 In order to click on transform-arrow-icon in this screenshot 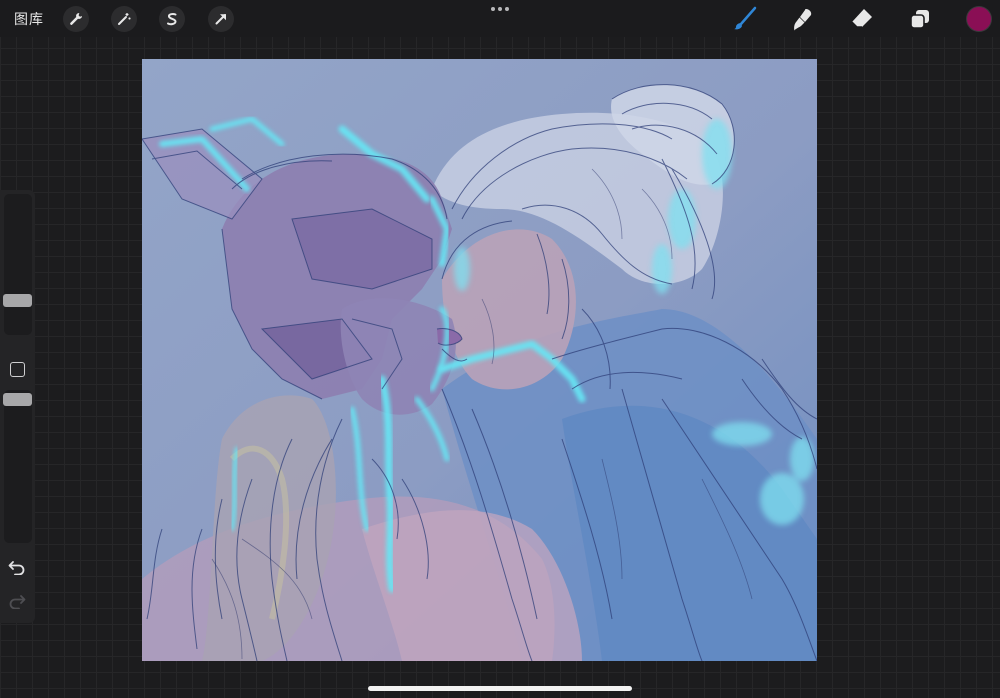, I will do `click(221, 19)`.